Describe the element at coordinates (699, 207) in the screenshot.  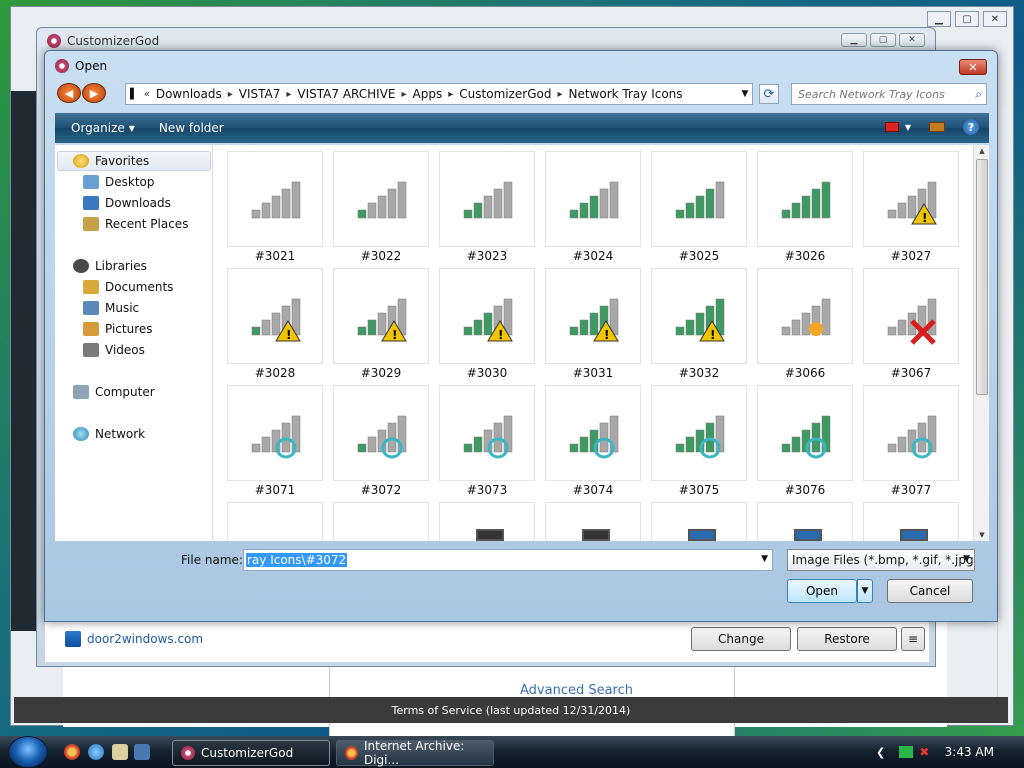
I see `file-tile: #3025` at that location.